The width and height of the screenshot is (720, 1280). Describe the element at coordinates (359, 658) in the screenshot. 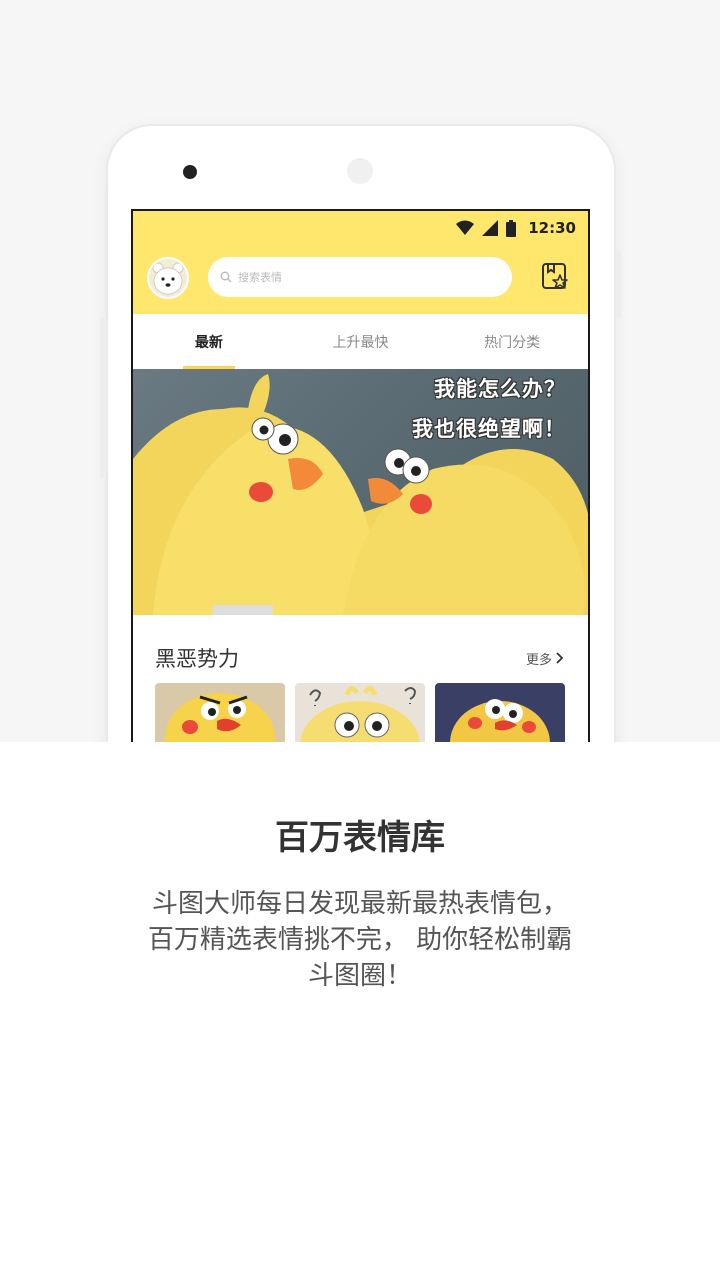

I see `section-header: 黑恶势力 更多` at that location.